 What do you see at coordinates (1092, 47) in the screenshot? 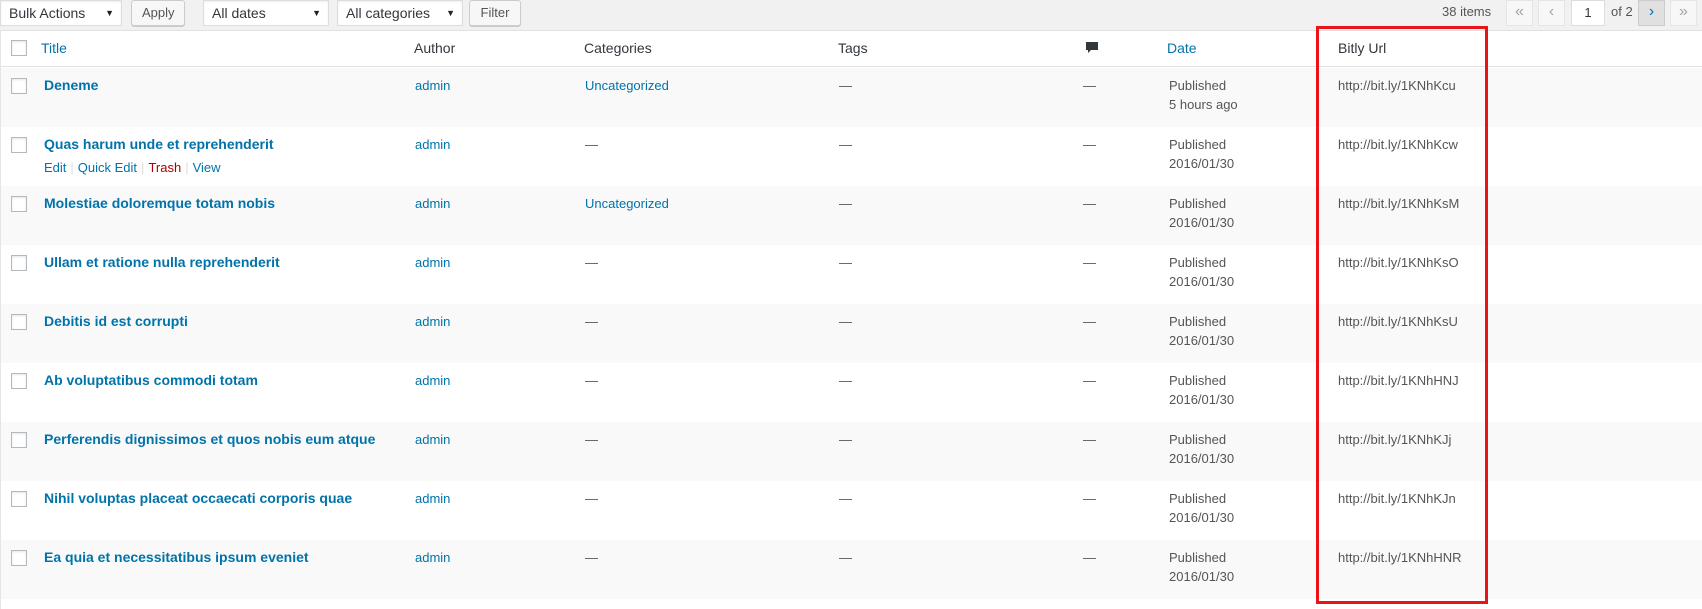
I see `comment-icon` at bounding box center [1092, 47].